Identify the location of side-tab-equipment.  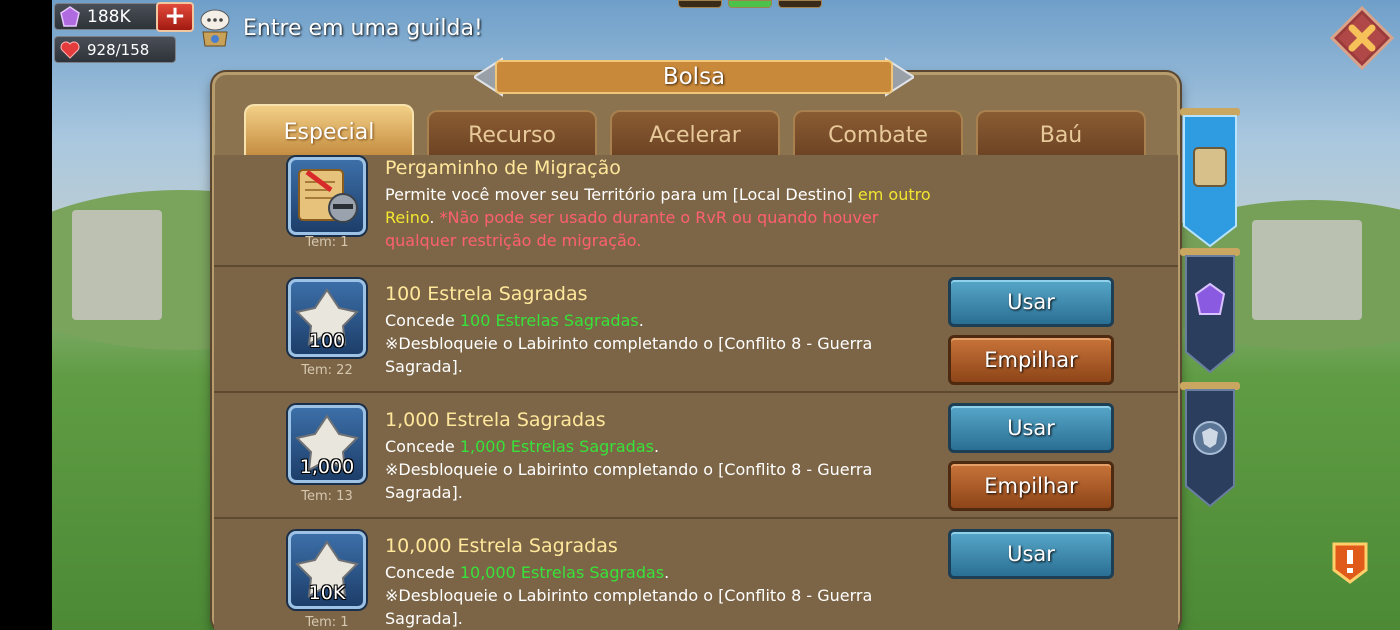
(1210, 446).